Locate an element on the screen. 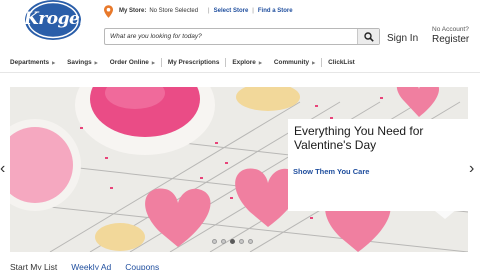 Image resolution: width=480 pixels, height=270 pixels. carousel-dots is located at coordinates (232, 241).